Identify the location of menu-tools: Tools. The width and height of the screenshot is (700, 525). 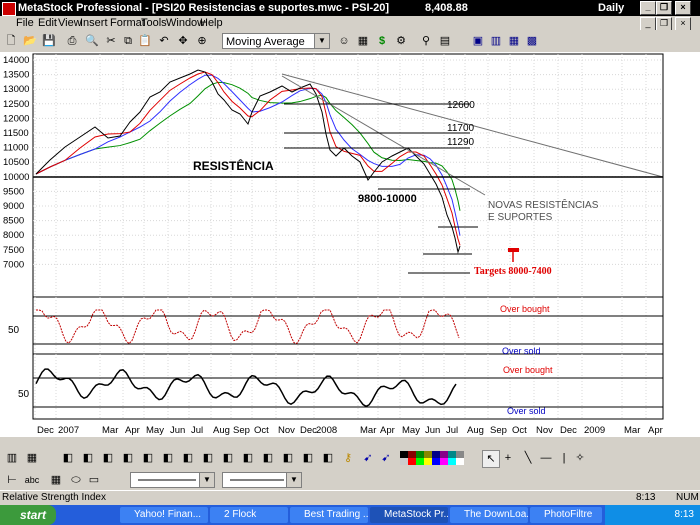
(154, 23).